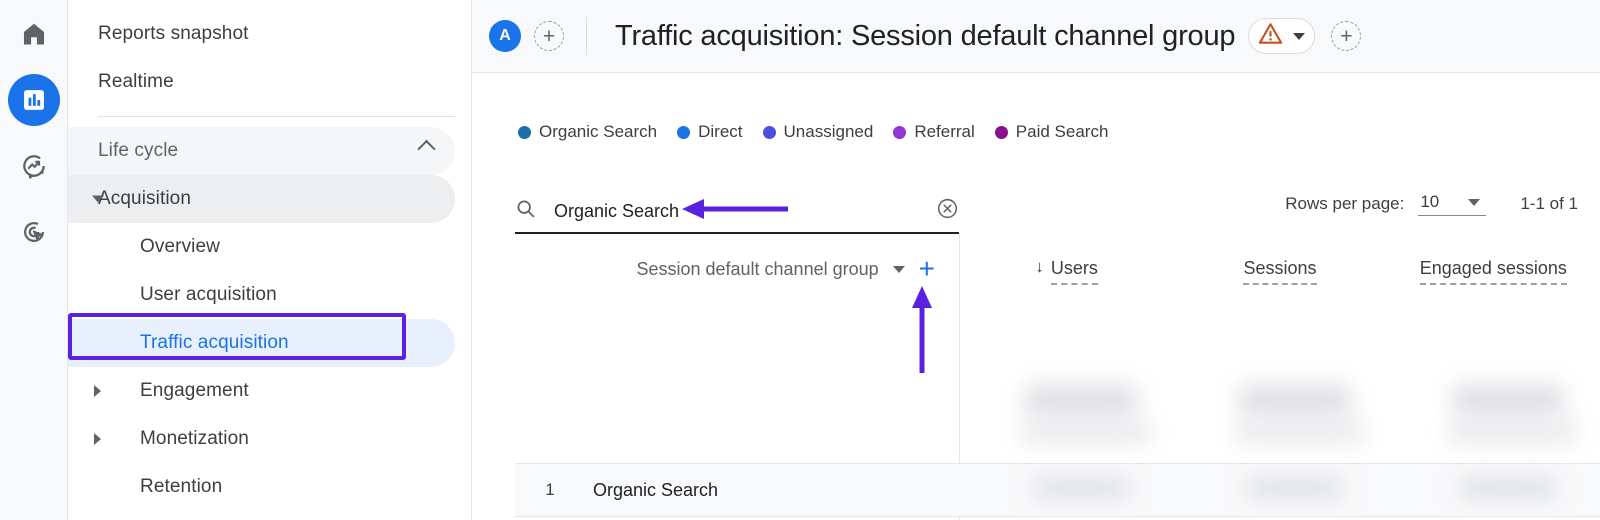 This screenshot has height=520, width=1600. Describe the element at coordinates (587, 132) in the screenshot. I see `legend-item-organic-search: Organic Search` at that location.